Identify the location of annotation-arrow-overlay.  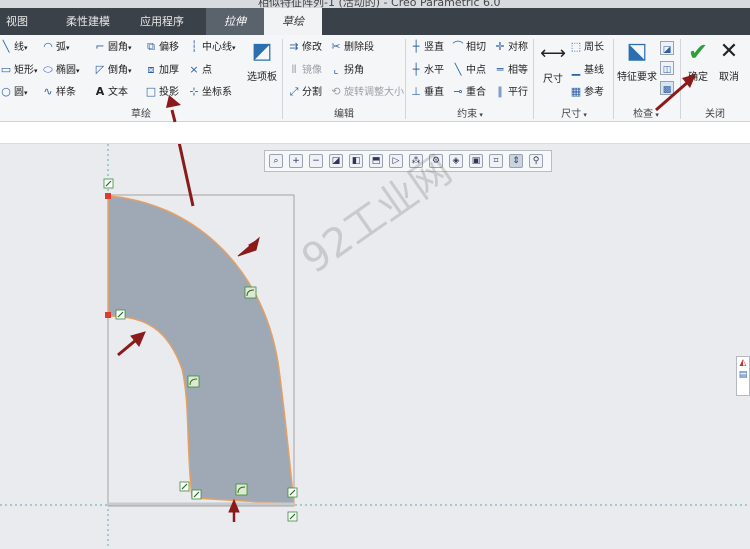
(431, 98).